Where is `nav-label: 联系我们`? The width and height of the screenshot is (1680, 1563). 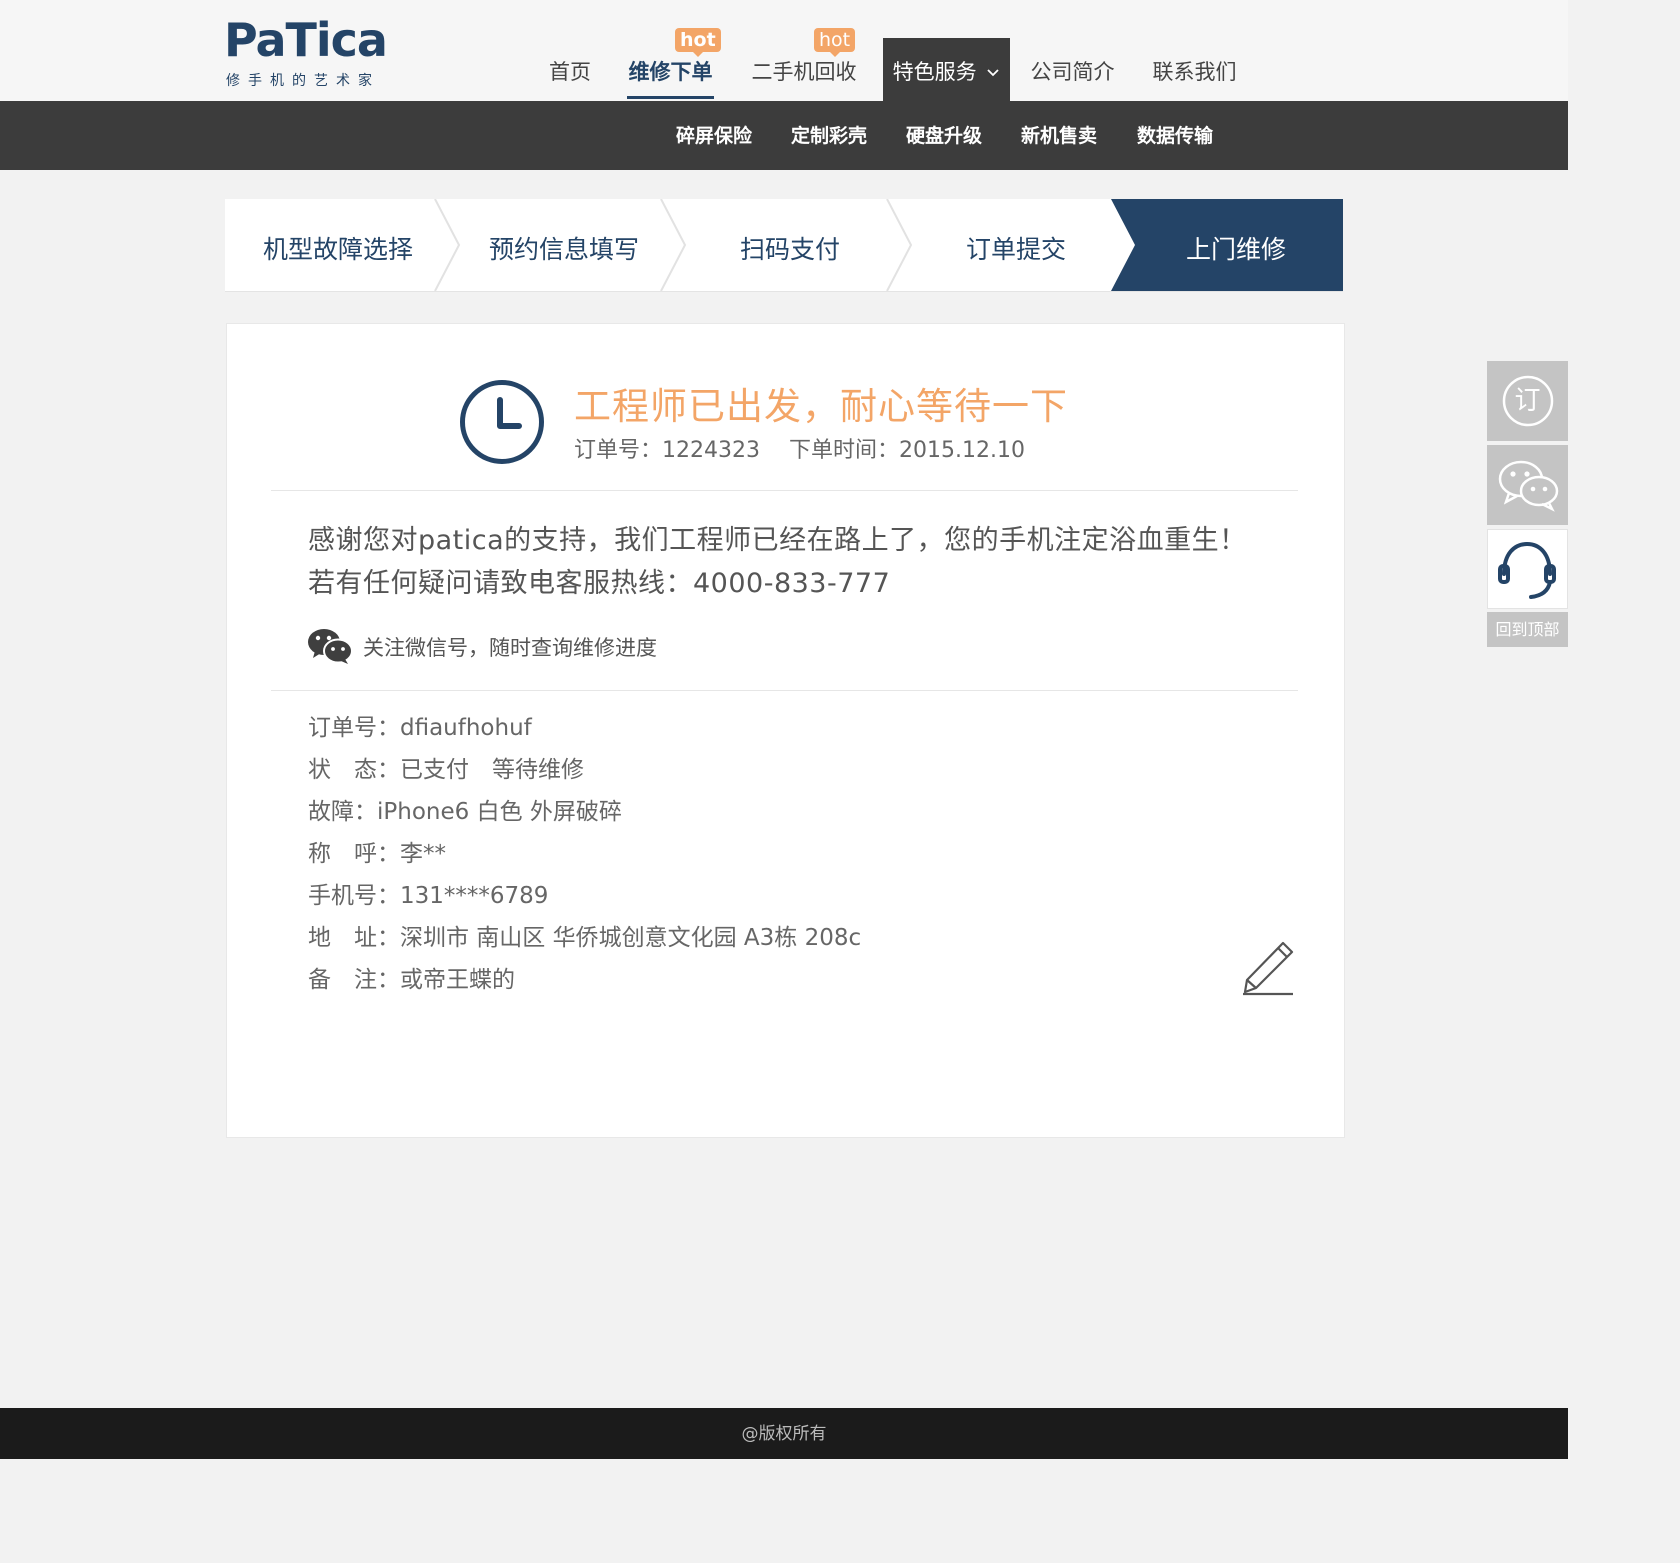 nav-label: 联系我们 is located at coordinates (1194, 72).